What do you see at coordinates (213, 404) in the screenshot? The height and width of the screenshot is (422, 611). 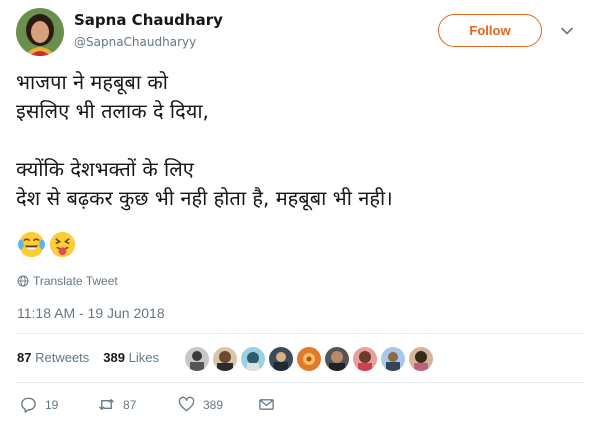 I see `like-count: 389` at bounding box center [213, 404].